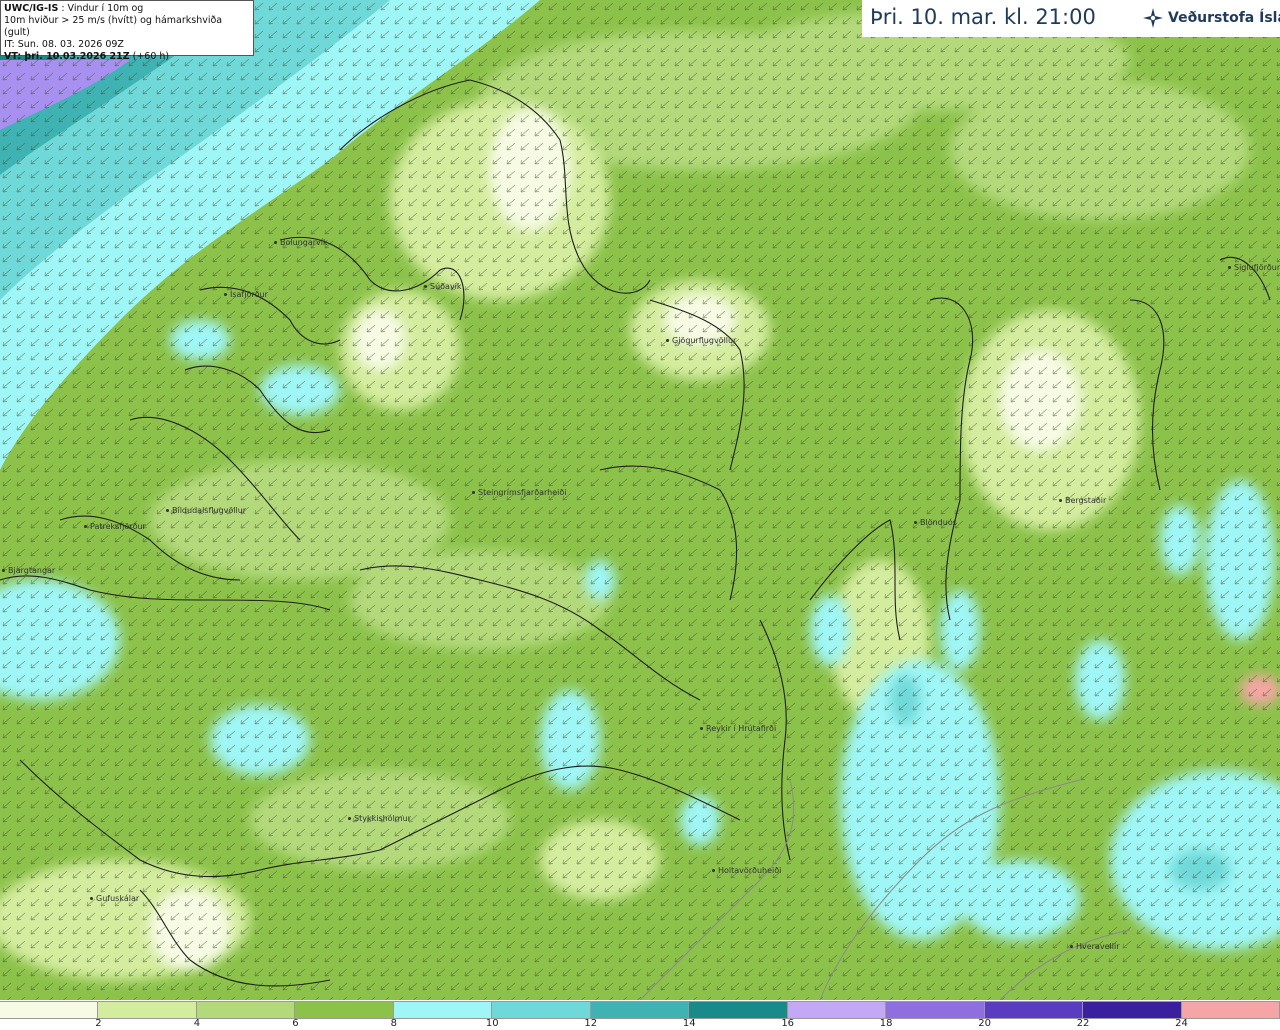 Image resolution: width=1280 pixels, height=1030 pixels. What do you see at coordinates (394, 1023) in the screenshot?
I see `legend-tick-label: 8` at bounding box center [394, 1023].